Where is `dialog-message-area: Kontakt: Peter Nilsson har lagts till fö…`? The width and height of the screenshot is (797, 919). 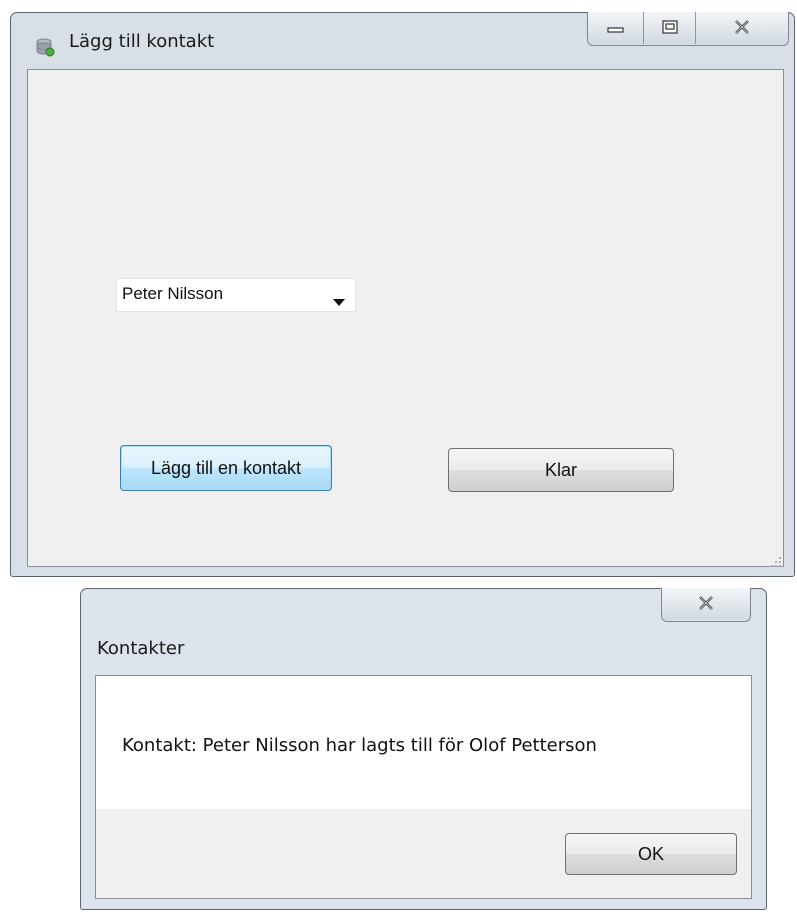 dialog-message-area: Kontakt: Peter Nilsson har lagts till fö… is located at coordinates (423, 742).